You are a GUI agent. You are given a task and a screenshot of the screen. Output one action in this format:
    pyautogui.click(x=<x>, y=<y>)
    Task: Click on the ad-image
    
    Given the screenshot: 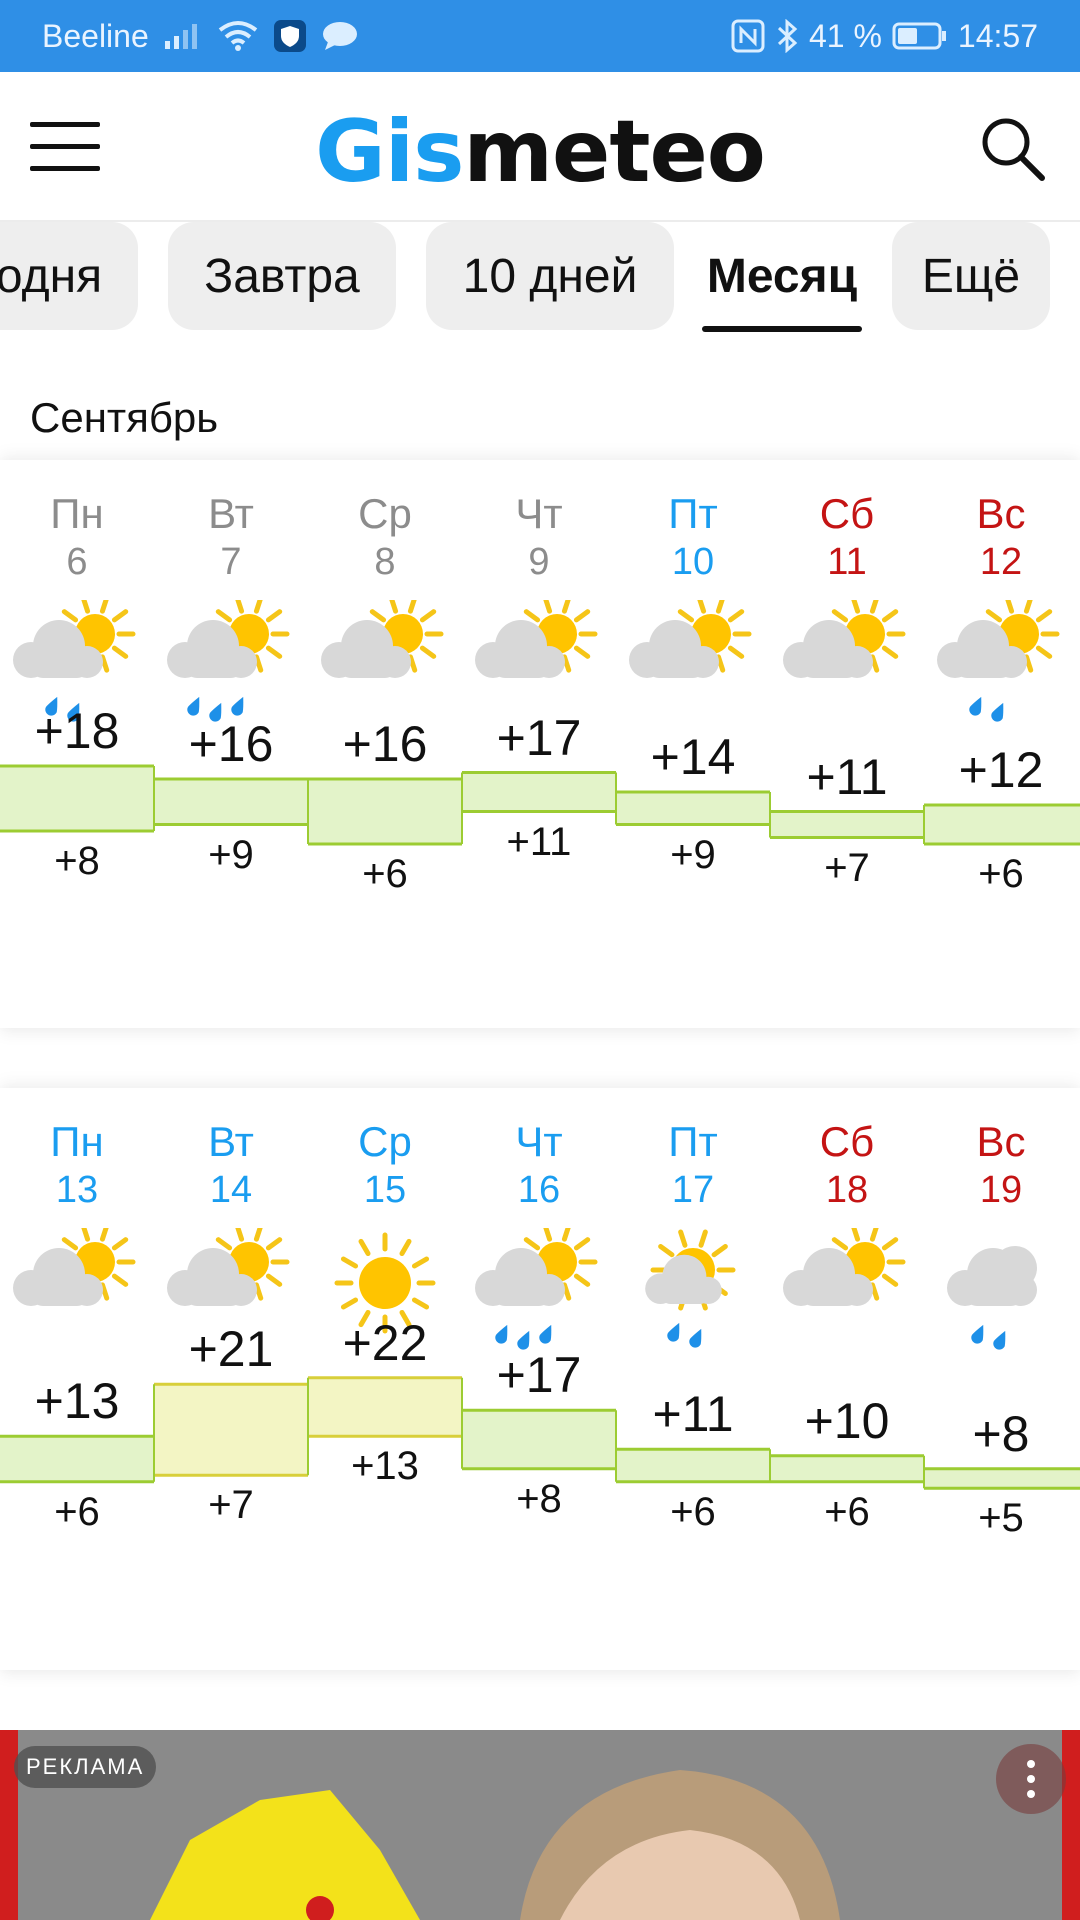 What is the action you would take?
    pyautogui.click(x=495, y=1845)
    